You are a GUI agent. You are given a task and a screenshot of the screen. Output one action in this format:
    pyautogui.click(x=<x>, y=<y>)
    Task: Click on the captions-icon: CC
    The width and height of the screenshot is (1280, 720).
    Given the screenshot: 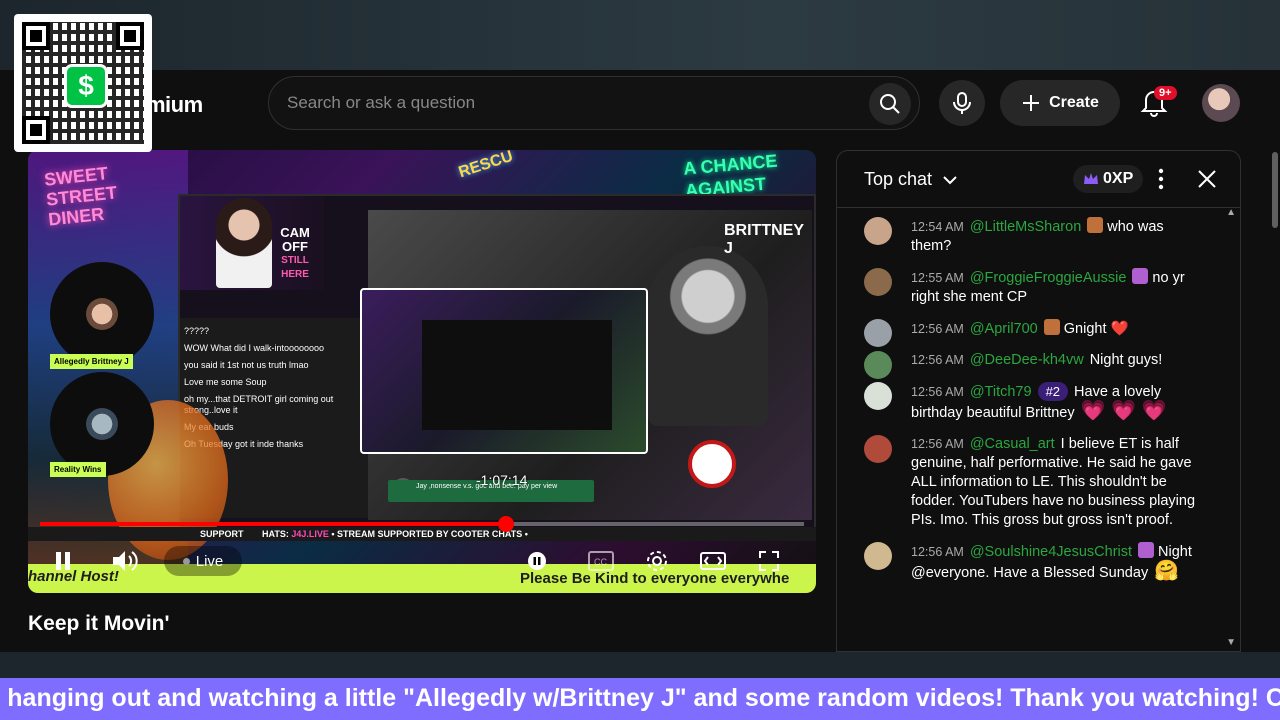 What is the action you would take?
    pyautogui.click(x=601, y=561)
    